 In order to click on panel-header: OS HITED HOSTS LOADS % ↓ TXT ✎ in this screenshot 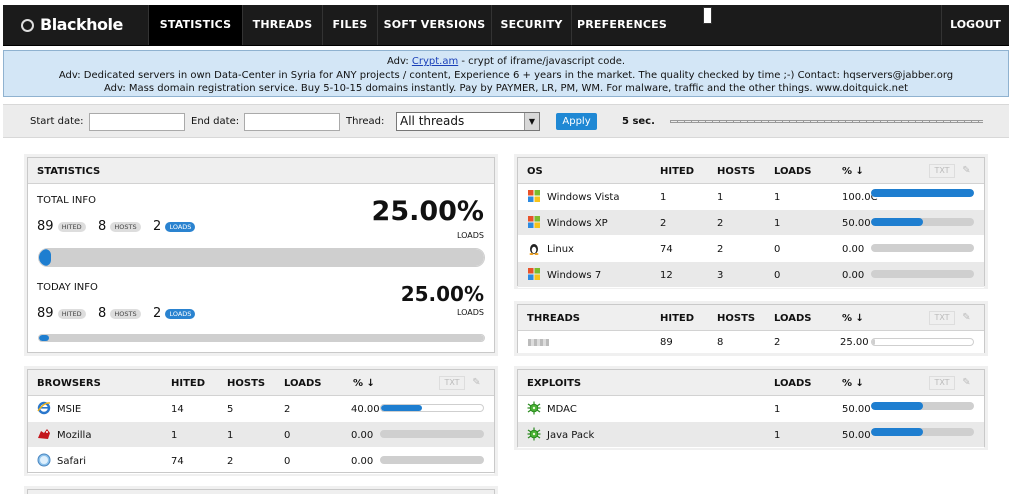, I will do `click(751, 171)`.